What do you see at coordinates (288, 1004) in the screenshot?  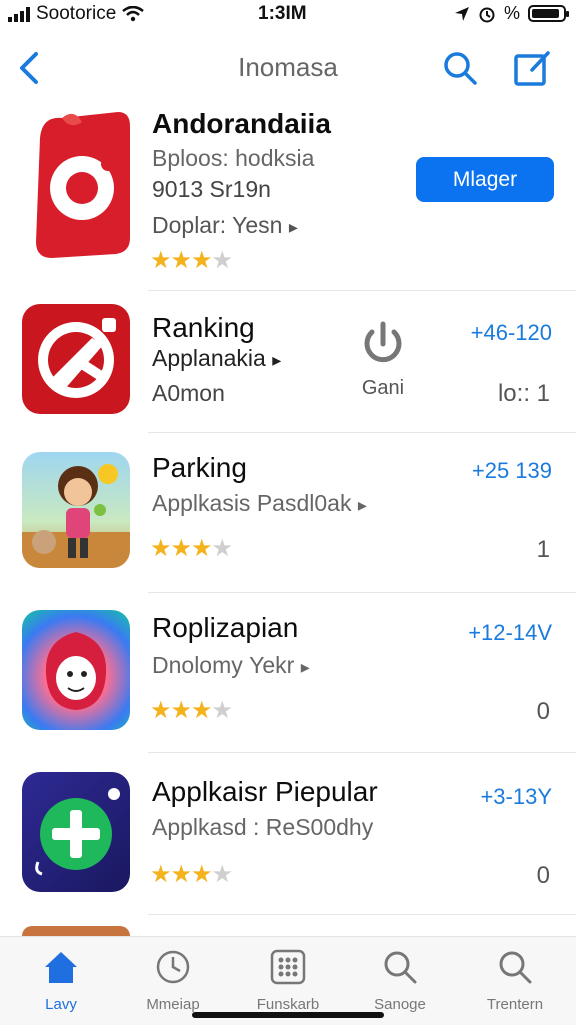 I see `tab-label: Funskarb` at bounding box center [288, 1004].